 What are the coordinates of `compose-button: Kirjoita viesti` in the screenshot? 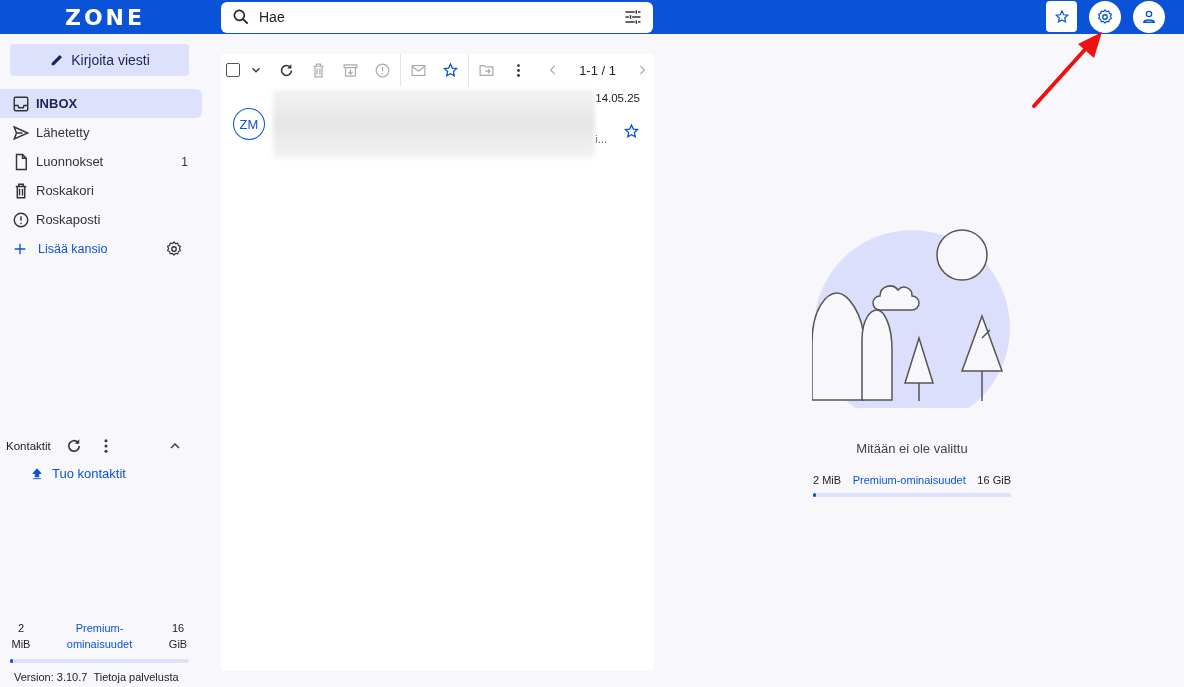 It's located at (99, 60).